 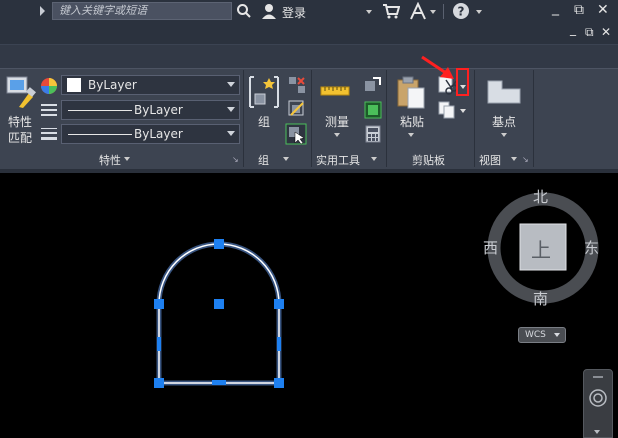 I want to click on search-input: 键入关键字或短语, so click(x=142, y=11).